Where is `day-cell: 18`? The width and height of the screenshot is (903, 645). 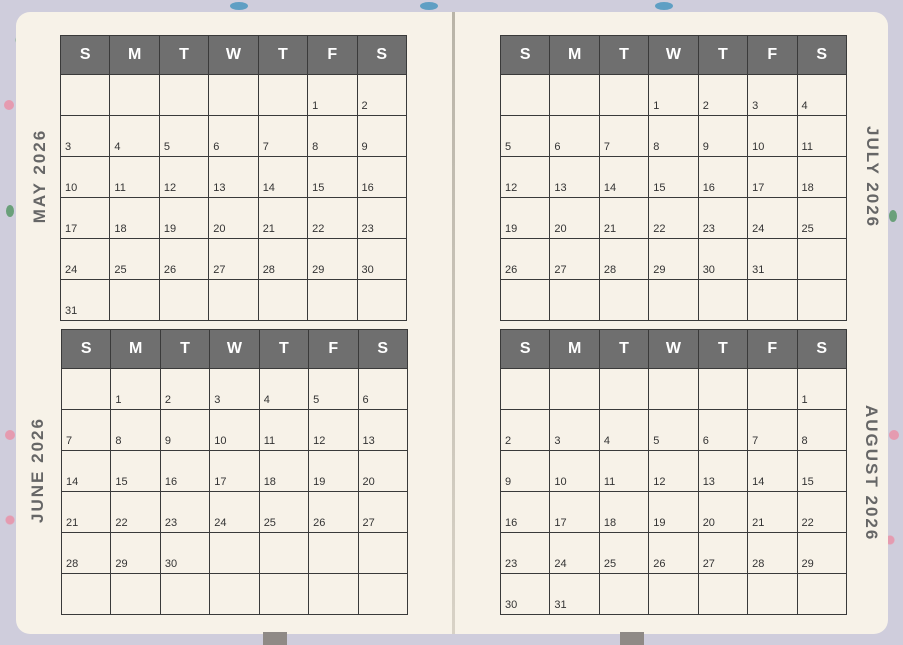 day-cell: 18 is located at coordinates (134, 218).